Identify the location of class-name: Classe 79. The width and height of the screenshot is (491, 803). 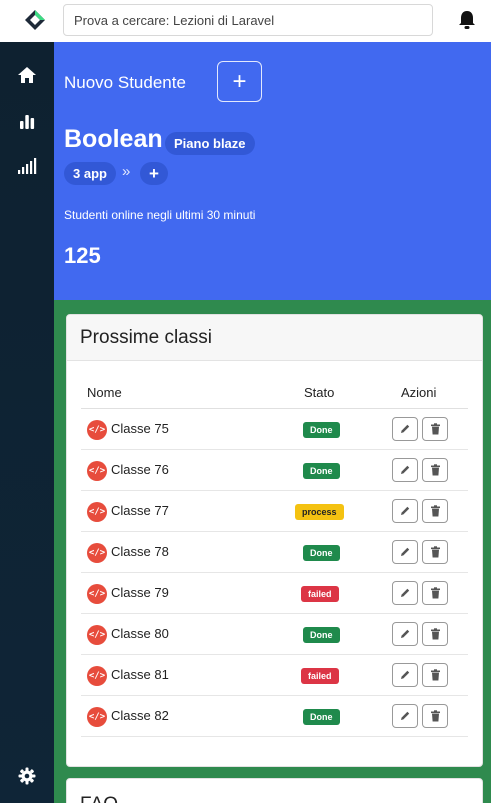
(140, 592).